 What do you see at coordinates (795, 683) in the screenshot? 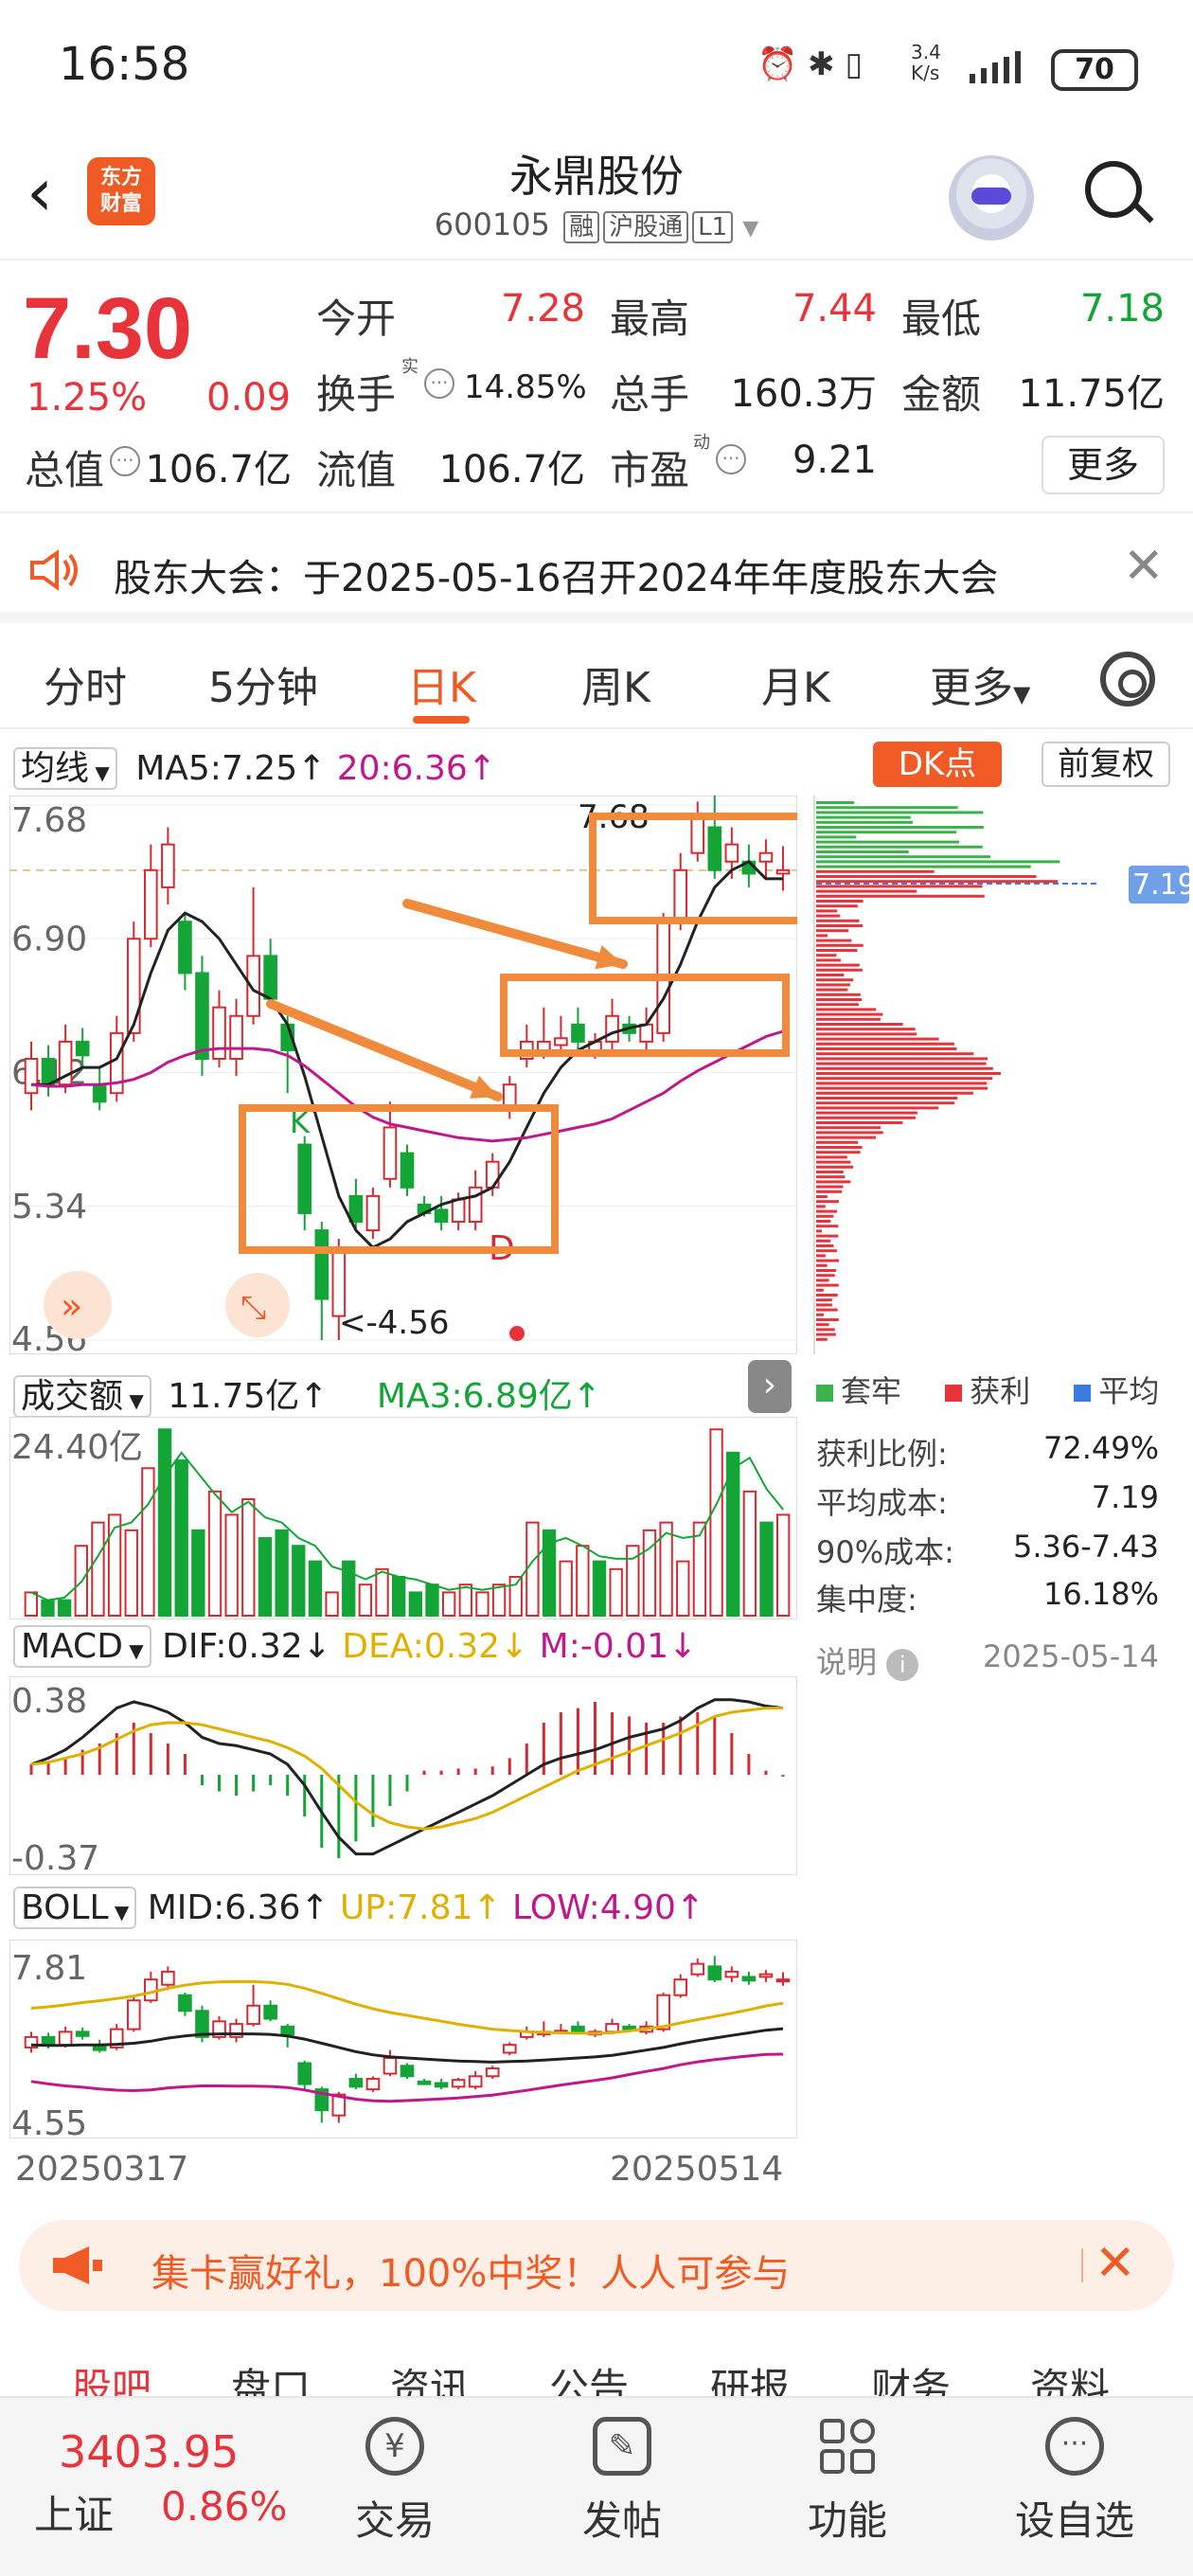
I see `tab-monthly-k: 月K` at bounding box center [795, 683].